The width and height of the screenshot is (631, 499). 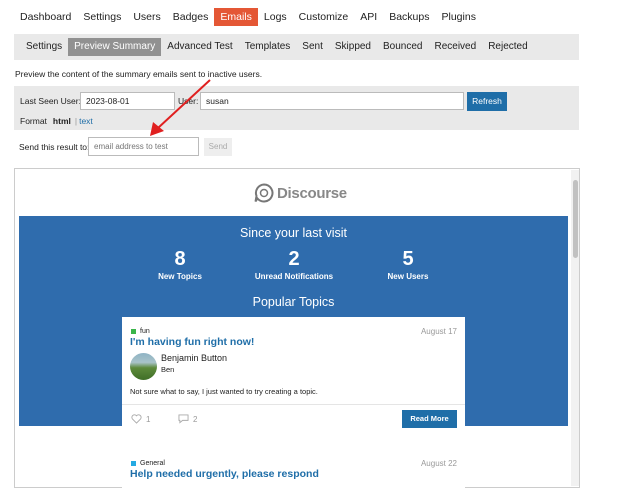 What do you see at coordinates (236, 17) in the screenshot?
I see `nav-emails: Emails` at bounding box center [236, 17].